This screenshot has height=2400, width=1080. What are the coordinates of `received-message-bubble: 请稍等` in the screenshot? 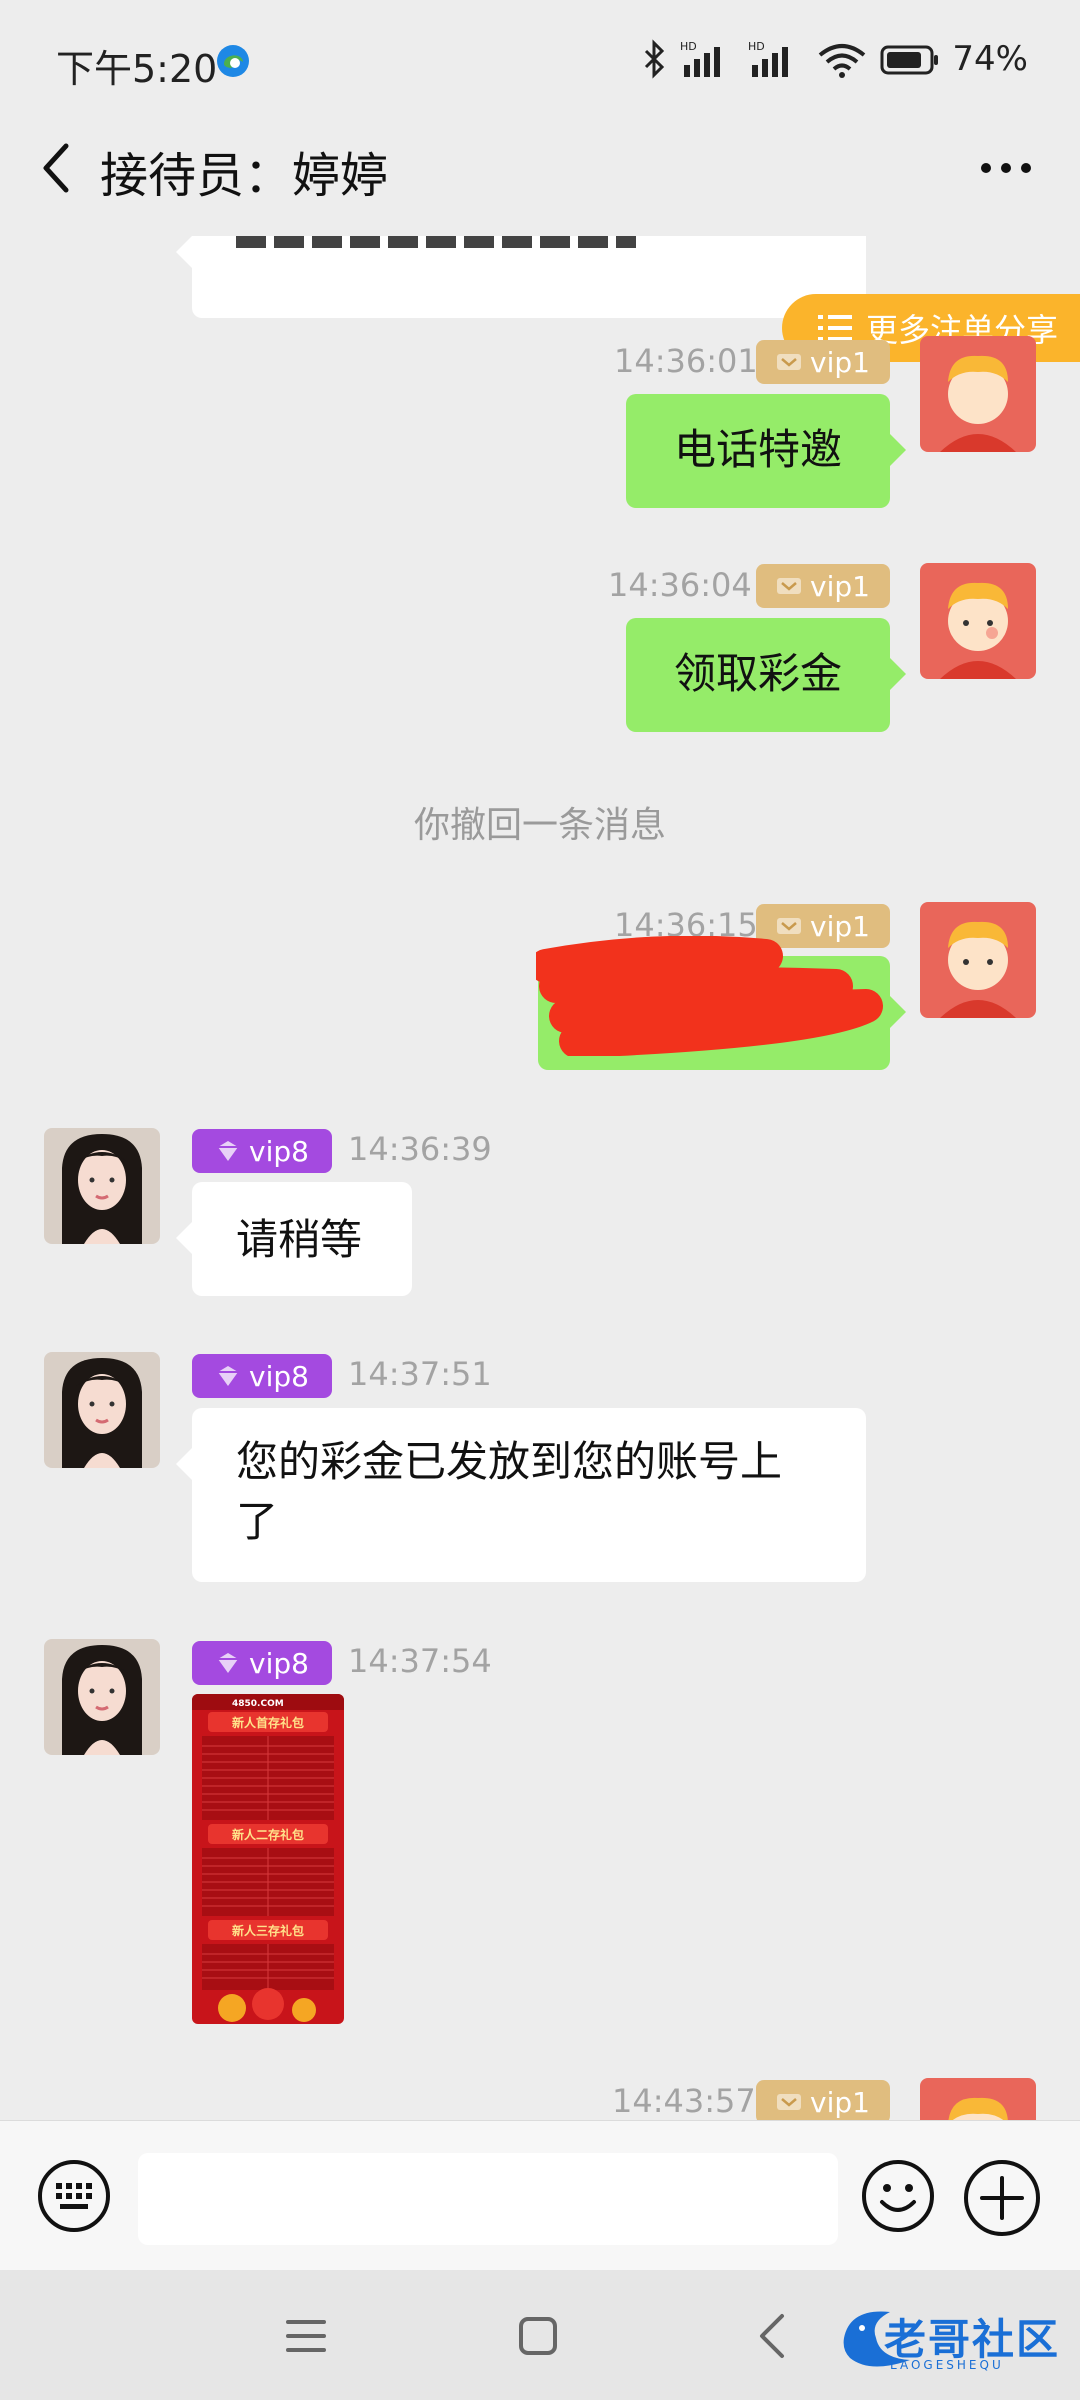 It's located at (294, 1239).